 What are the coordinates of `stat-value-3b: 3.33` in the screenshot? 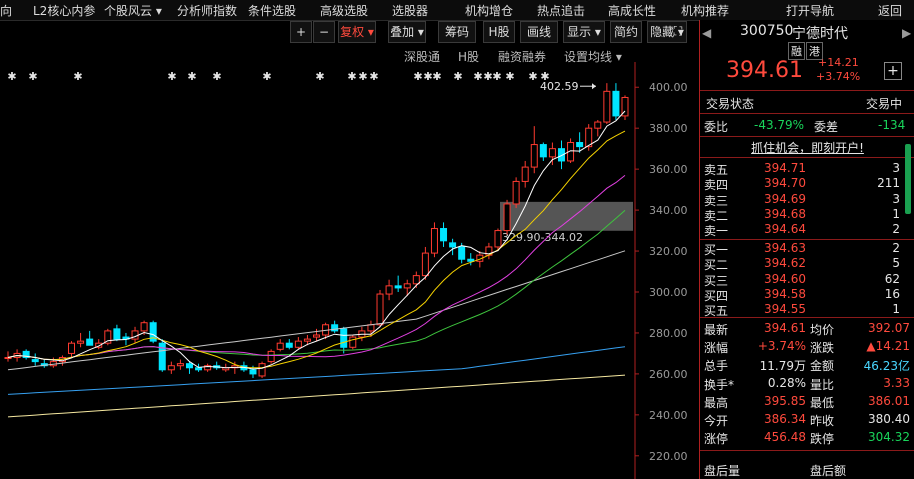 It's located at (896, 382).